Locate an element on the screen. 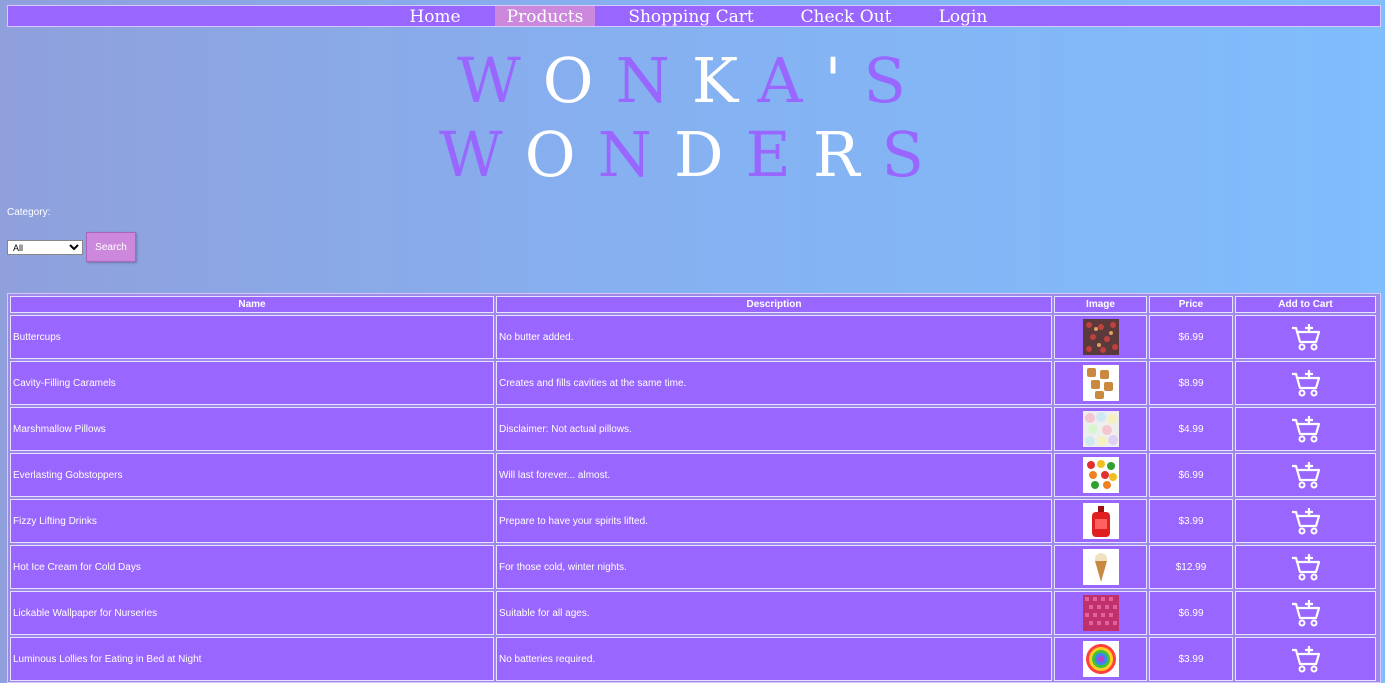 The width and height of the screenshot is (1385, 683). title-letter: A is located at coordinates (791, 80).